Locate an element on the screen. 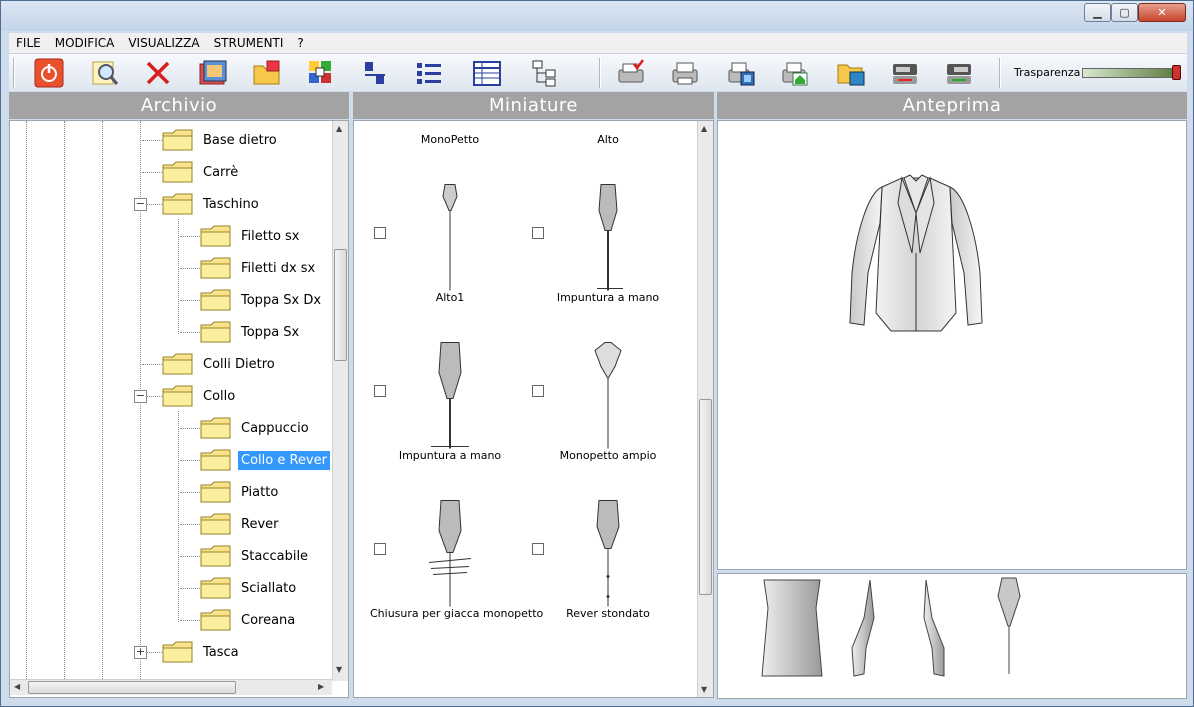 The width and height of the screenshot is (1194, 707). power-icon is located at coordinates (49, 73).